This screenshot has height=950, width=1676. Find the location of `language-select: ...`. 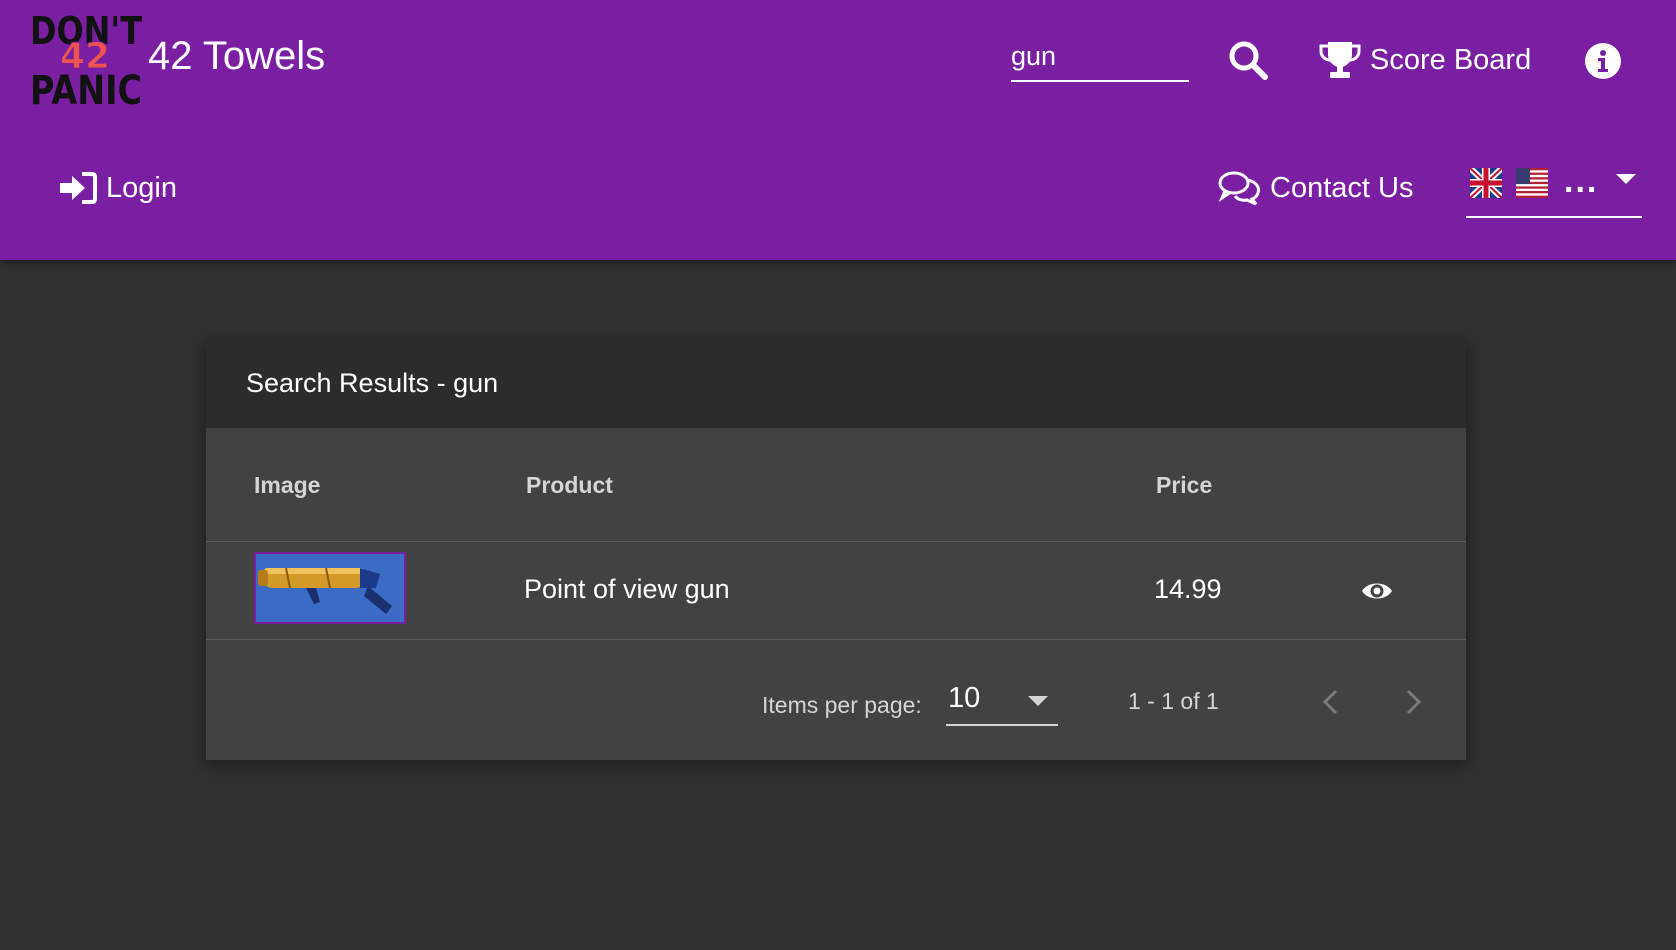

language-select: ... is located at coordinates (1554, 189).